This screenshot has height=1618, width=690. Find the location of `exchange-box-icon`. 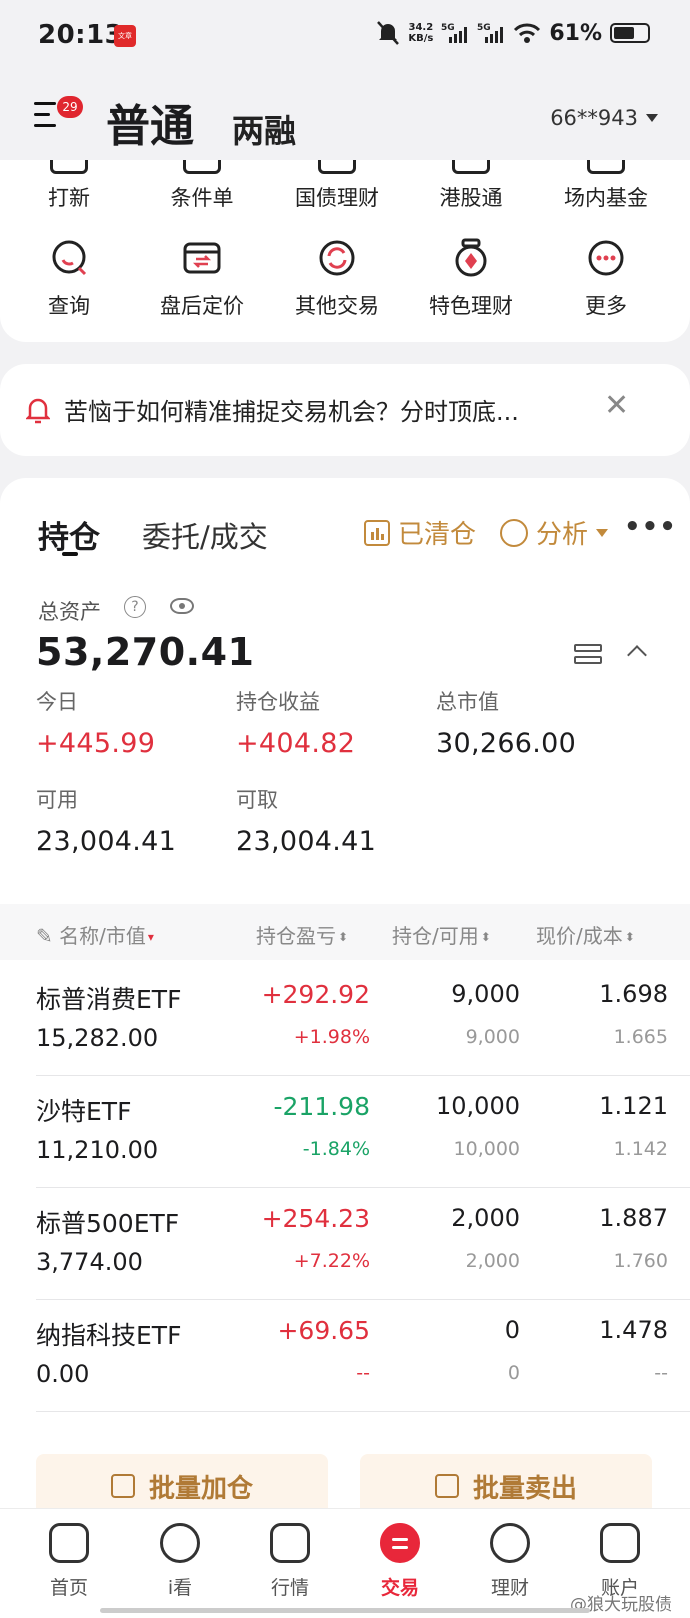

exchange-box-icon is located at coordinates (202, 258).